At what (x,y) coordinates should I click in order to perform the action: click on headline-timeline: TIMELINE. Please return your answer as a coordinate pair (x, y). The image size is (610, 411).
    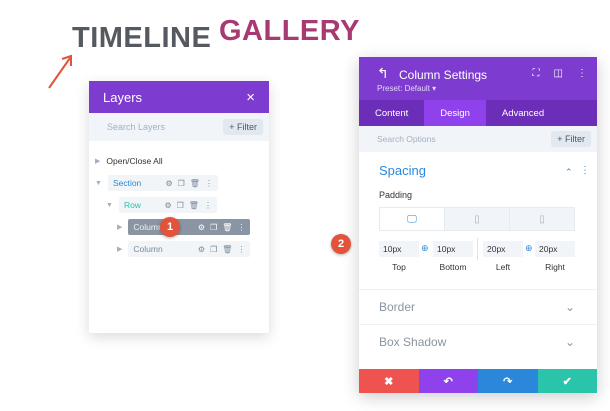
    Looking at the image, I should click on (142, 38).